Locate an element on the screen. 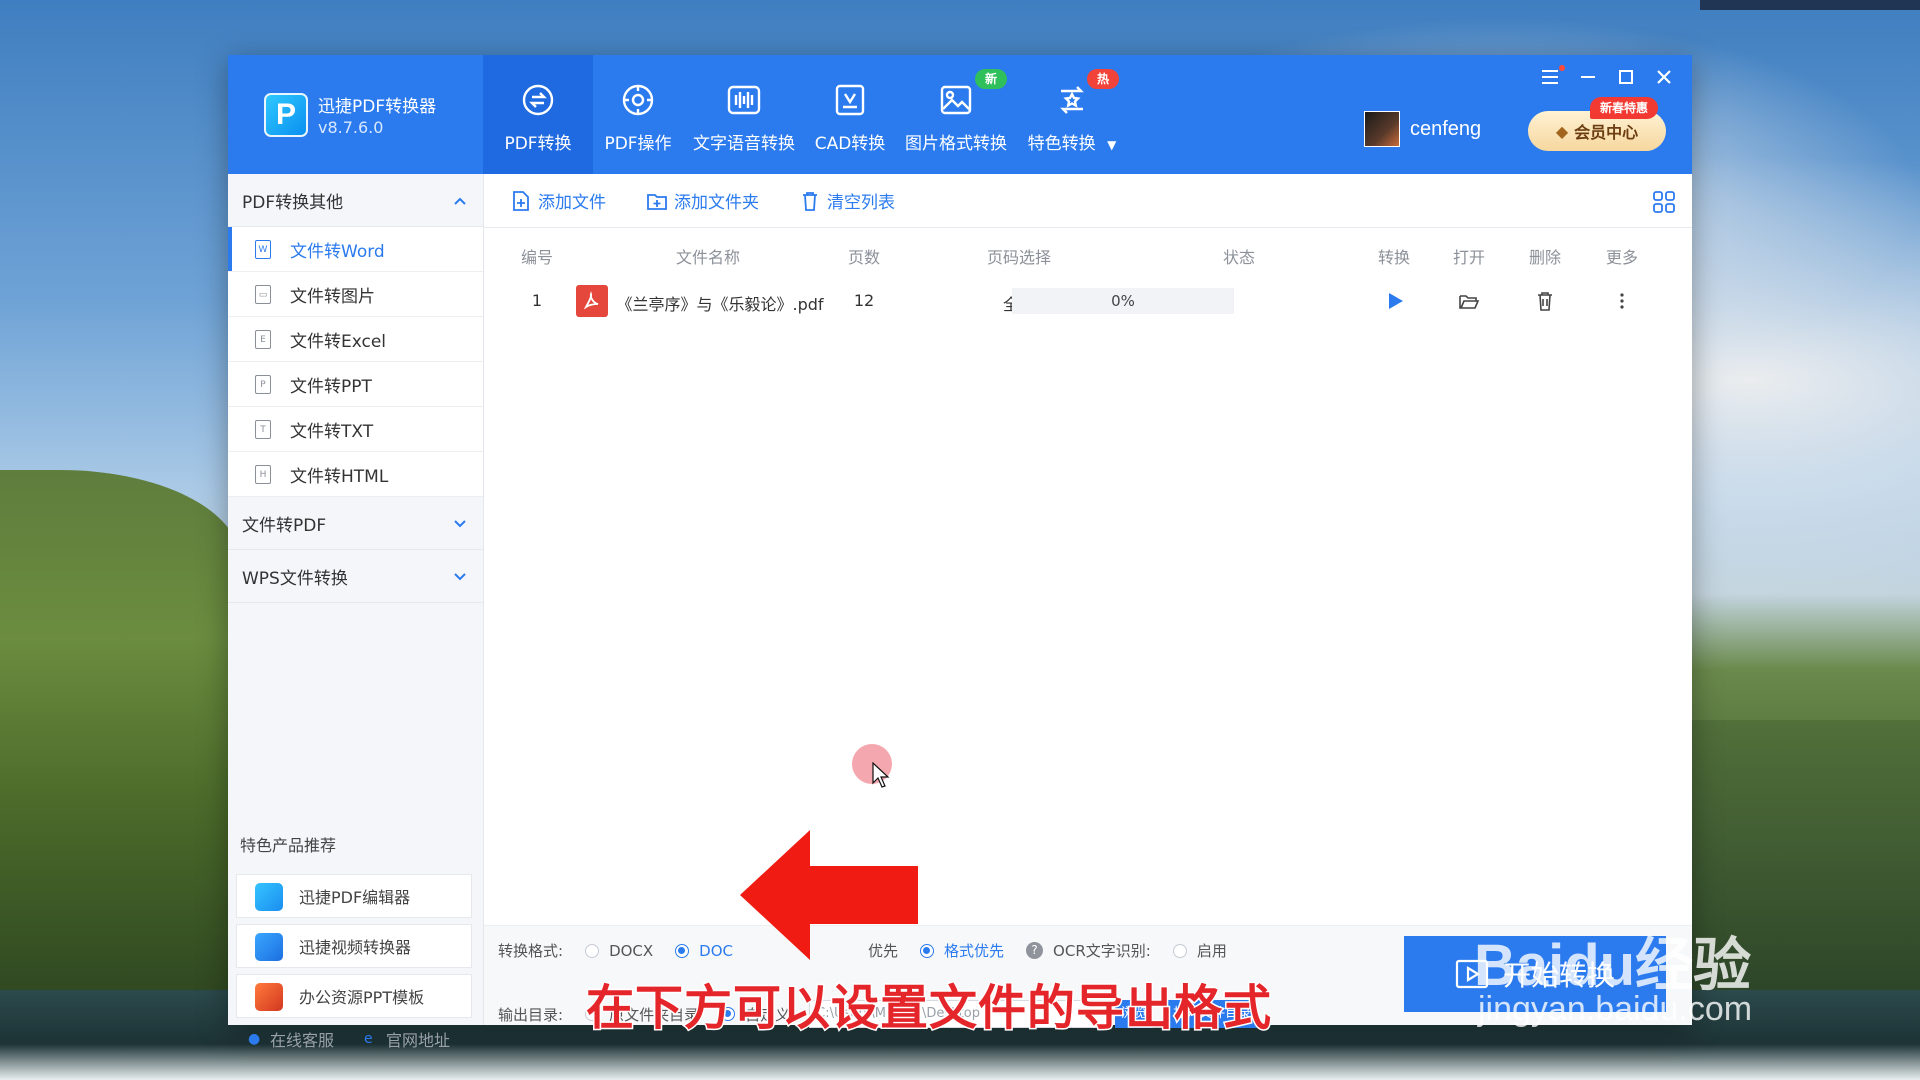 This screenshot has width=1920, height=1080. add-folder-button: 添加文件夹 is located at coordinates (702, 200).